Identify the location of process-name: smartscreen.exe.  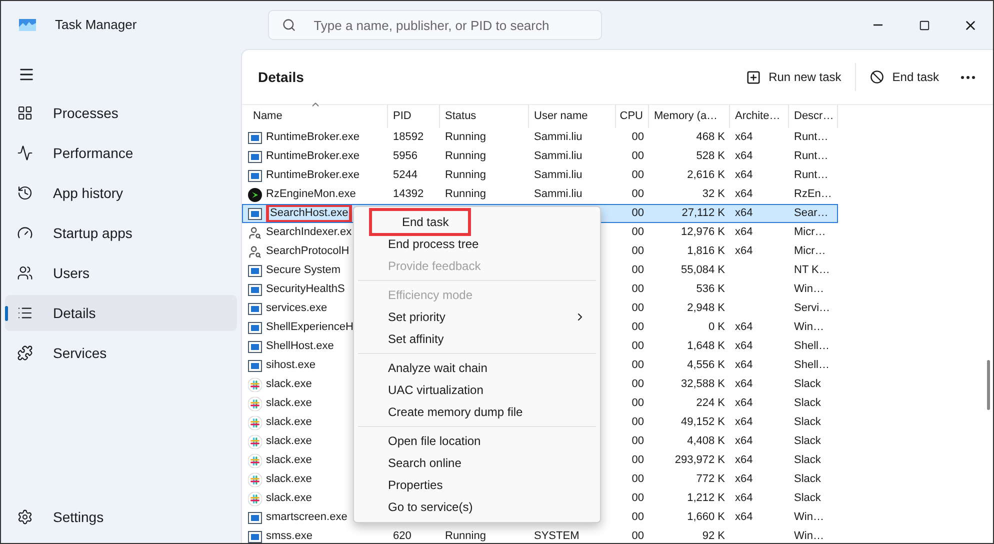
(307, 517).